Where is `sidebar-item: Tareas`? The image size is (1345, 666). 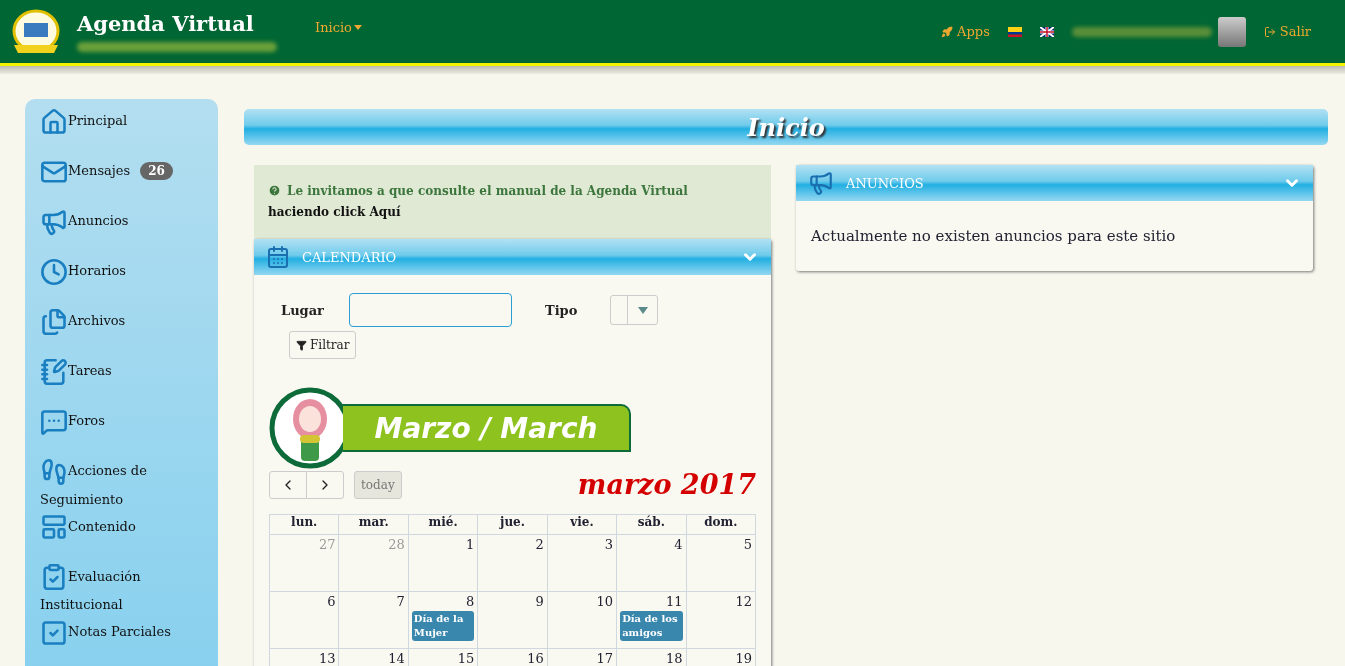 sidebar-item: Tareas is located at coordinates (129, 382).